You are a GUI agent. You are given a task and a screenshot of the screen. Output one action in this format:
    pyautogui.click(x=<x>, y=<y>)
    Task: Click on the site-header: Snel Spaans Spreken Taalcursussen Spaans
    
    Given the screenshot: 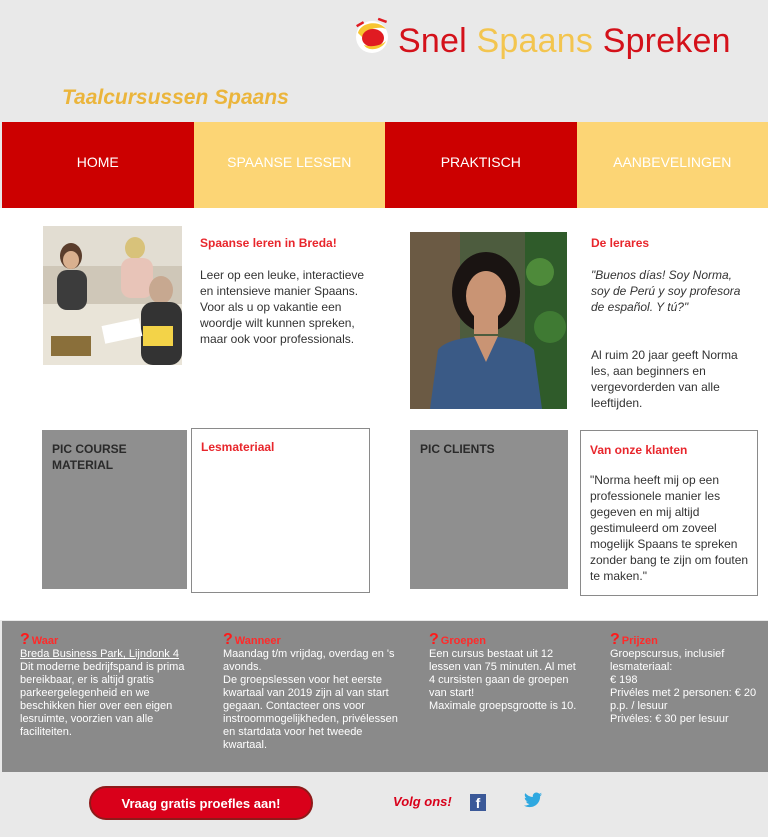 What is the action you would take?
    pyautogui.click(x=384, y=61)
    